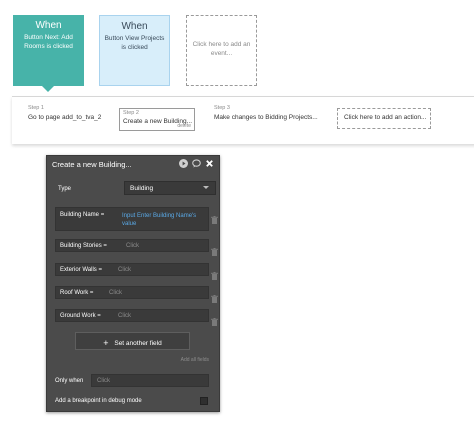  What do you see at coordinates (195, 360) in the screenshot?
I see `add-all-fields-link: Add all fields` at bounding box center [195, 360].